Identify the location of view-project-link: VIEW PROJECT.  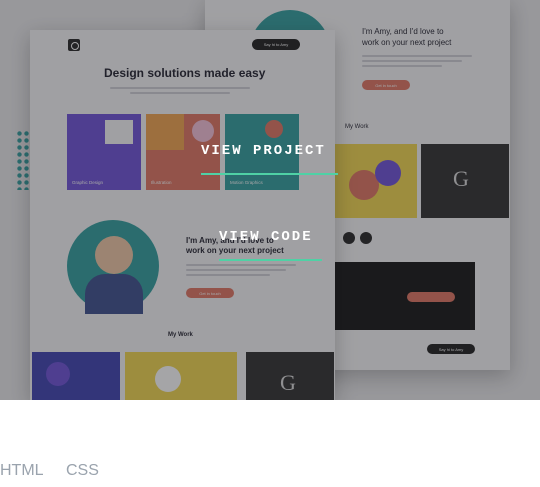
(263, 151).